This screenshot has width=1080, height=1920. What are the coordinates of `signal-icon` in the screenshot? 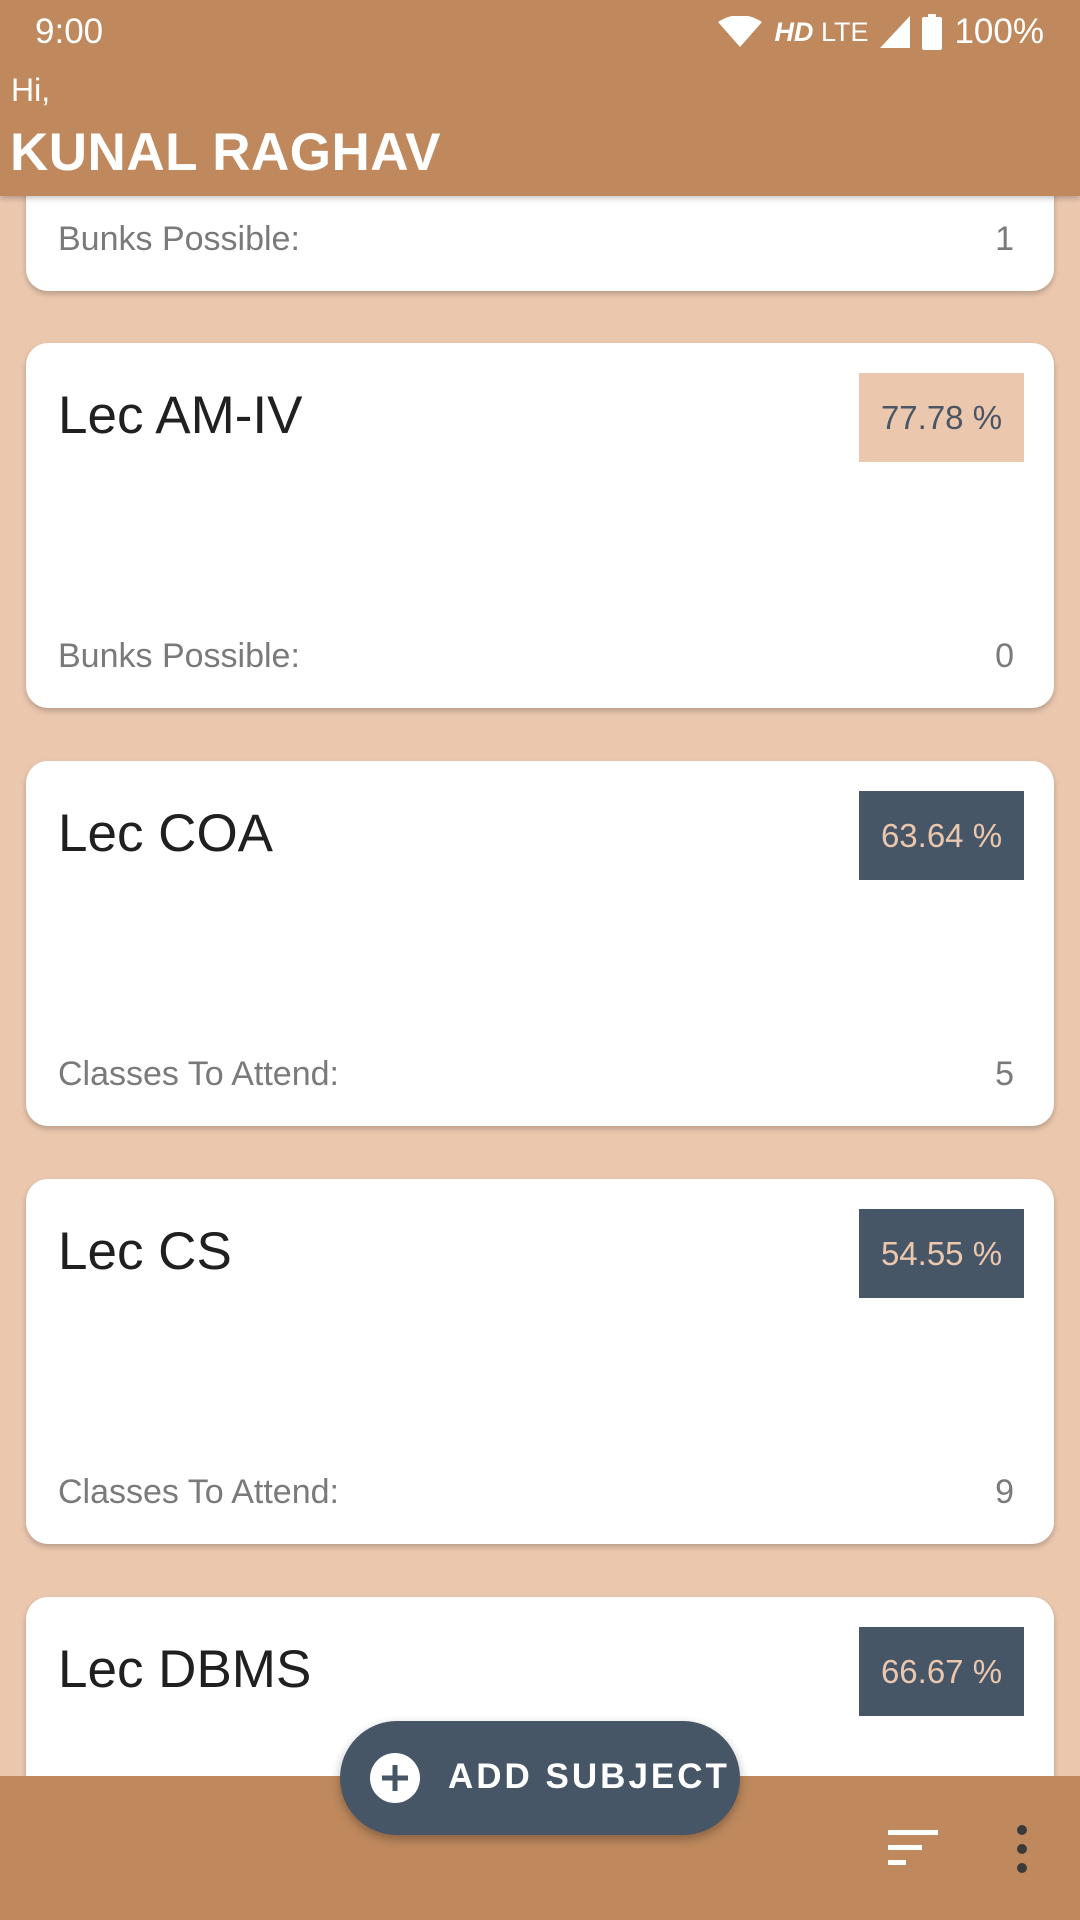 It's located at (895, 32).